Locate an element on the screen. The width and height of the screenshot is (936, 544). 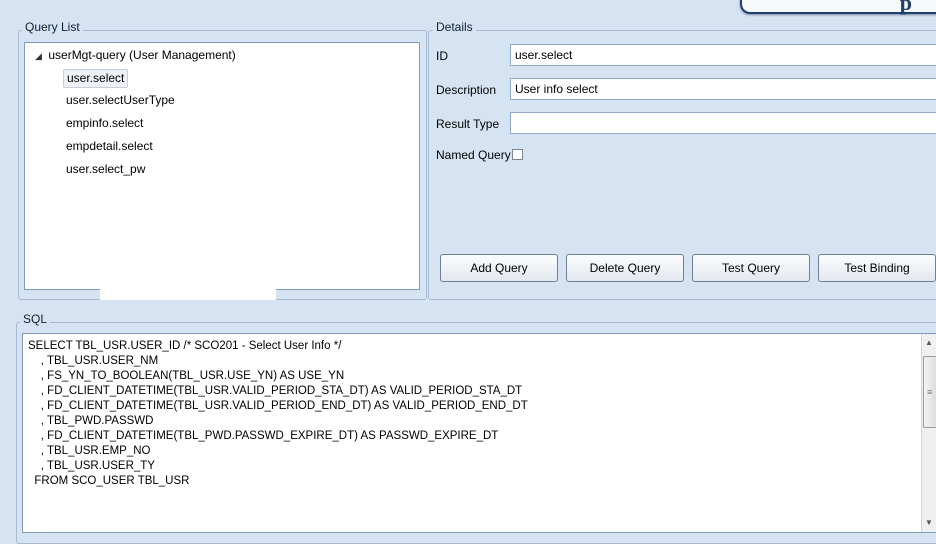
query-list-title: Query List is located at coordinates (52, 27).